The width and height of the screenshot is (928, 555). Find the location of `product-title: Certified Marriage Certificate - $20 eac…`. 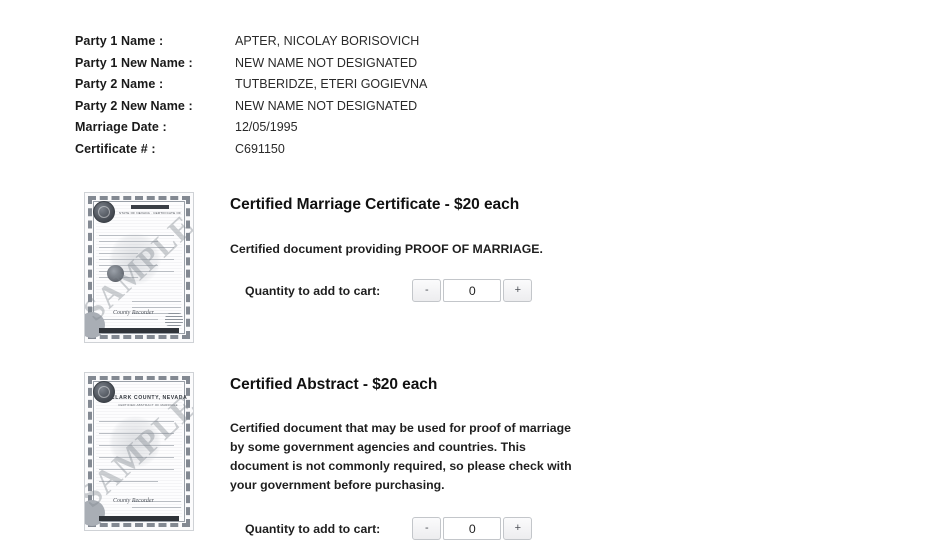

product-title: Certified Marriage Certificate - $20 eac… is located at coordinates (375, 204).